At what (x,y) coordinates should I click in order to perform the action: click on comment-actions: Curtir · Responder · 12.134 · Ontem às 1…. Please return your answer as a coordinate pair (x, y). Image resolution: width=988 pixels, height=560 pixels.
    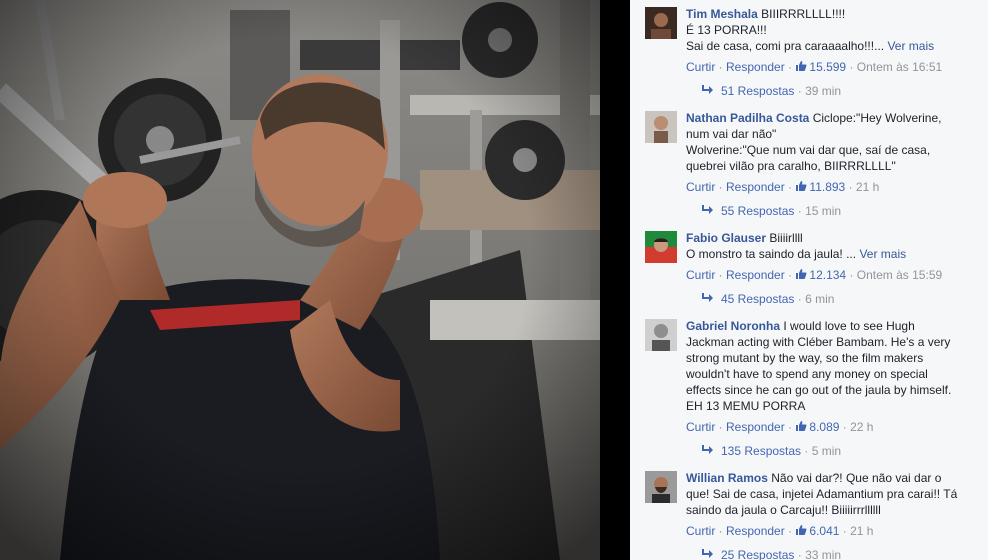
    Looking at the image, I should click on (814, 275).